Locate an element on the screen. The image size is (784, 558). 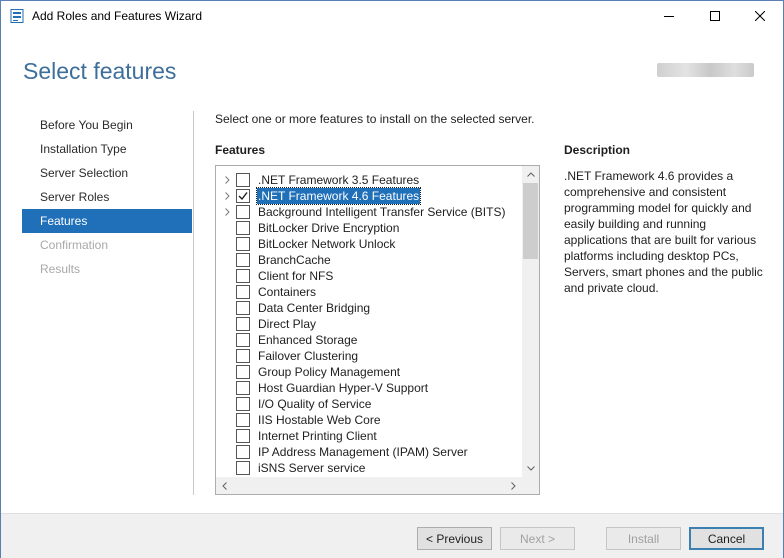
previous-button: < Previous is located at coordinates (454, 538).